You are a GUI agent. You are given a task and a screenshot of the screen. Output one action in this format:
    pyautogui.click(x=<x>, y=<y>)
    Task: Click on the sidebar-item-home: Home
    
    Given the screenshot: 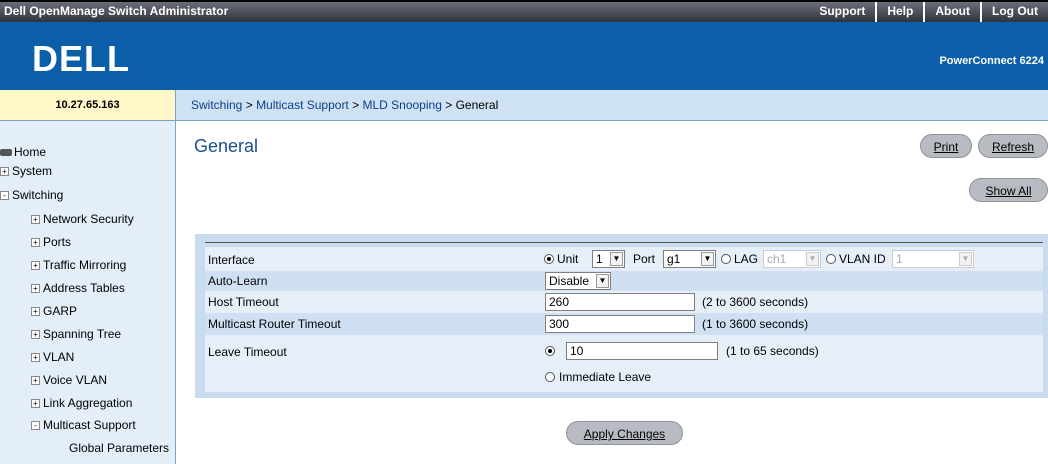 What is the action you would take?
    pyautogui.click(x=23, y=152)
    